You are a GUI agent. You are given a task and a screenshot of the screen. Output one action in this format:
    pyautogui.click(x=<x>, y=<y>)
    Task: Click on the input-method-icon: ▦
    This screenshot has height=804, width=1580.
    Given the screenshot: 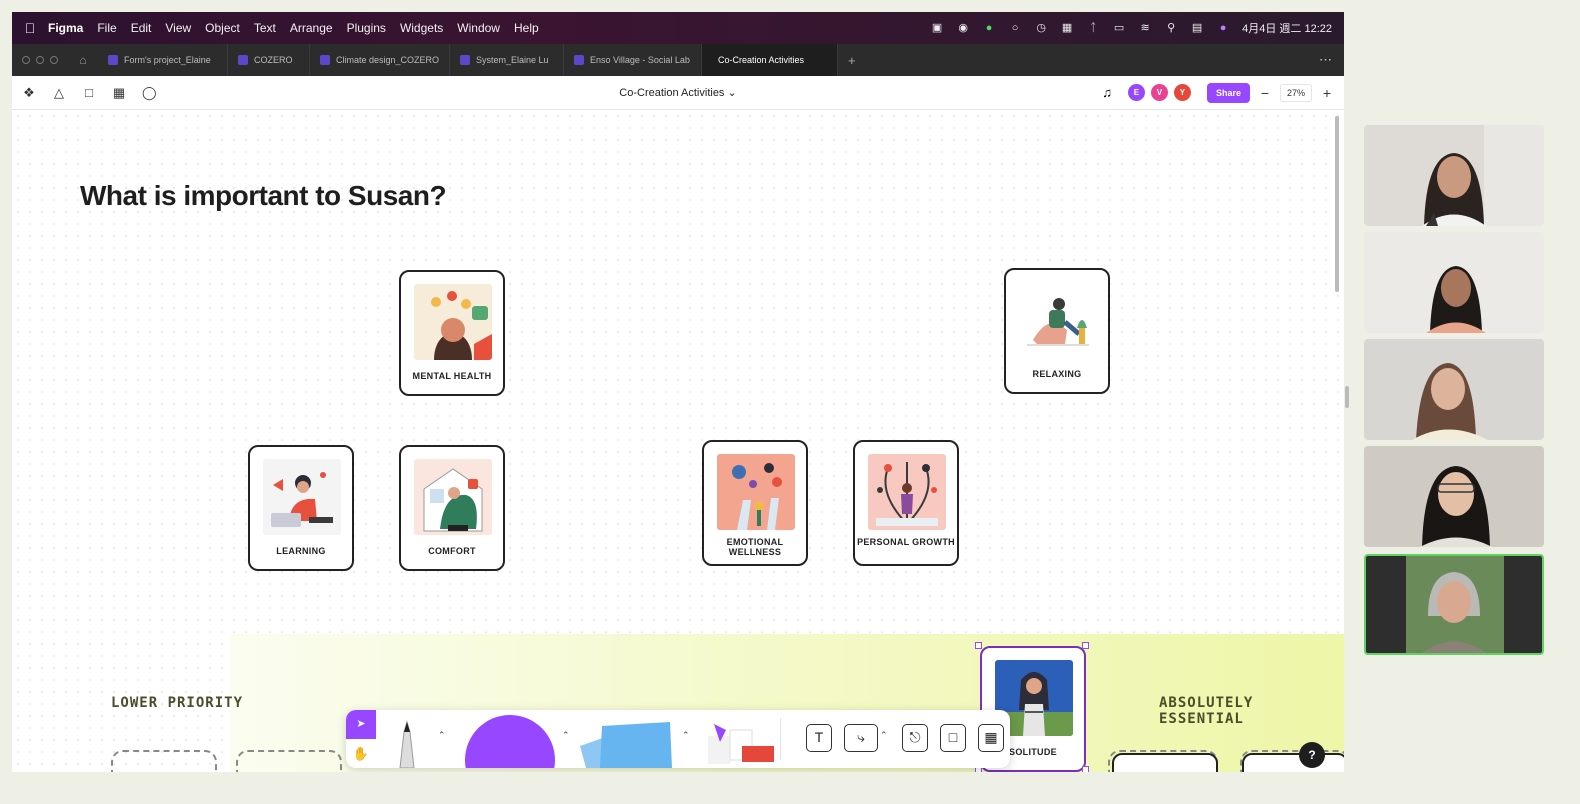 What is the action you would take?
    pyautogui.click(x=1067, y=28)
    